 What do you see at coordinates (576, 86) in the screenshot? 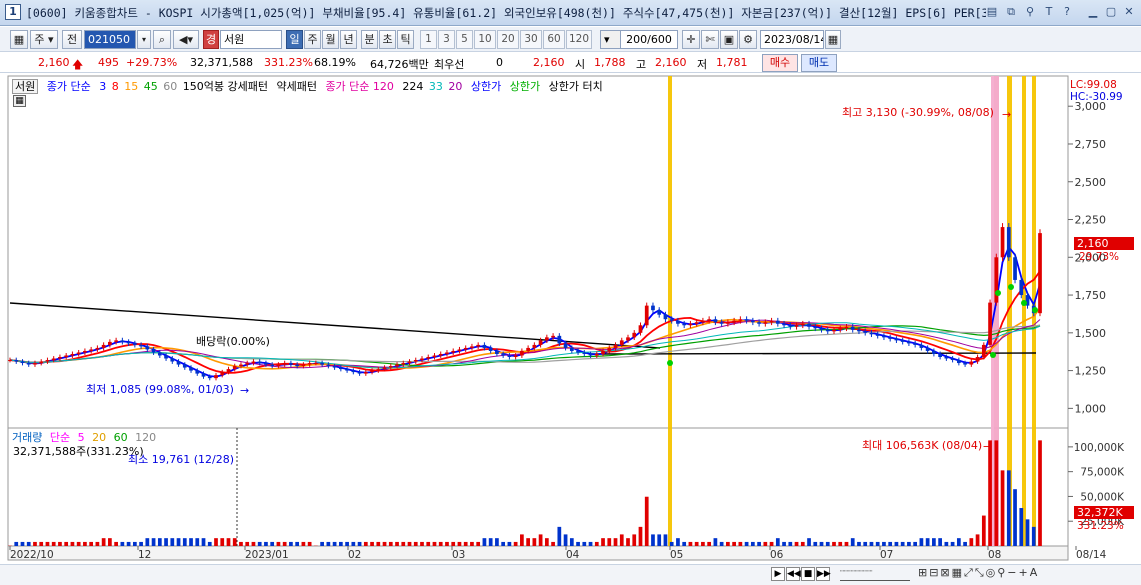
I see `legend-limit-touch: 상한가 터치` at bounding box center [576, 86].